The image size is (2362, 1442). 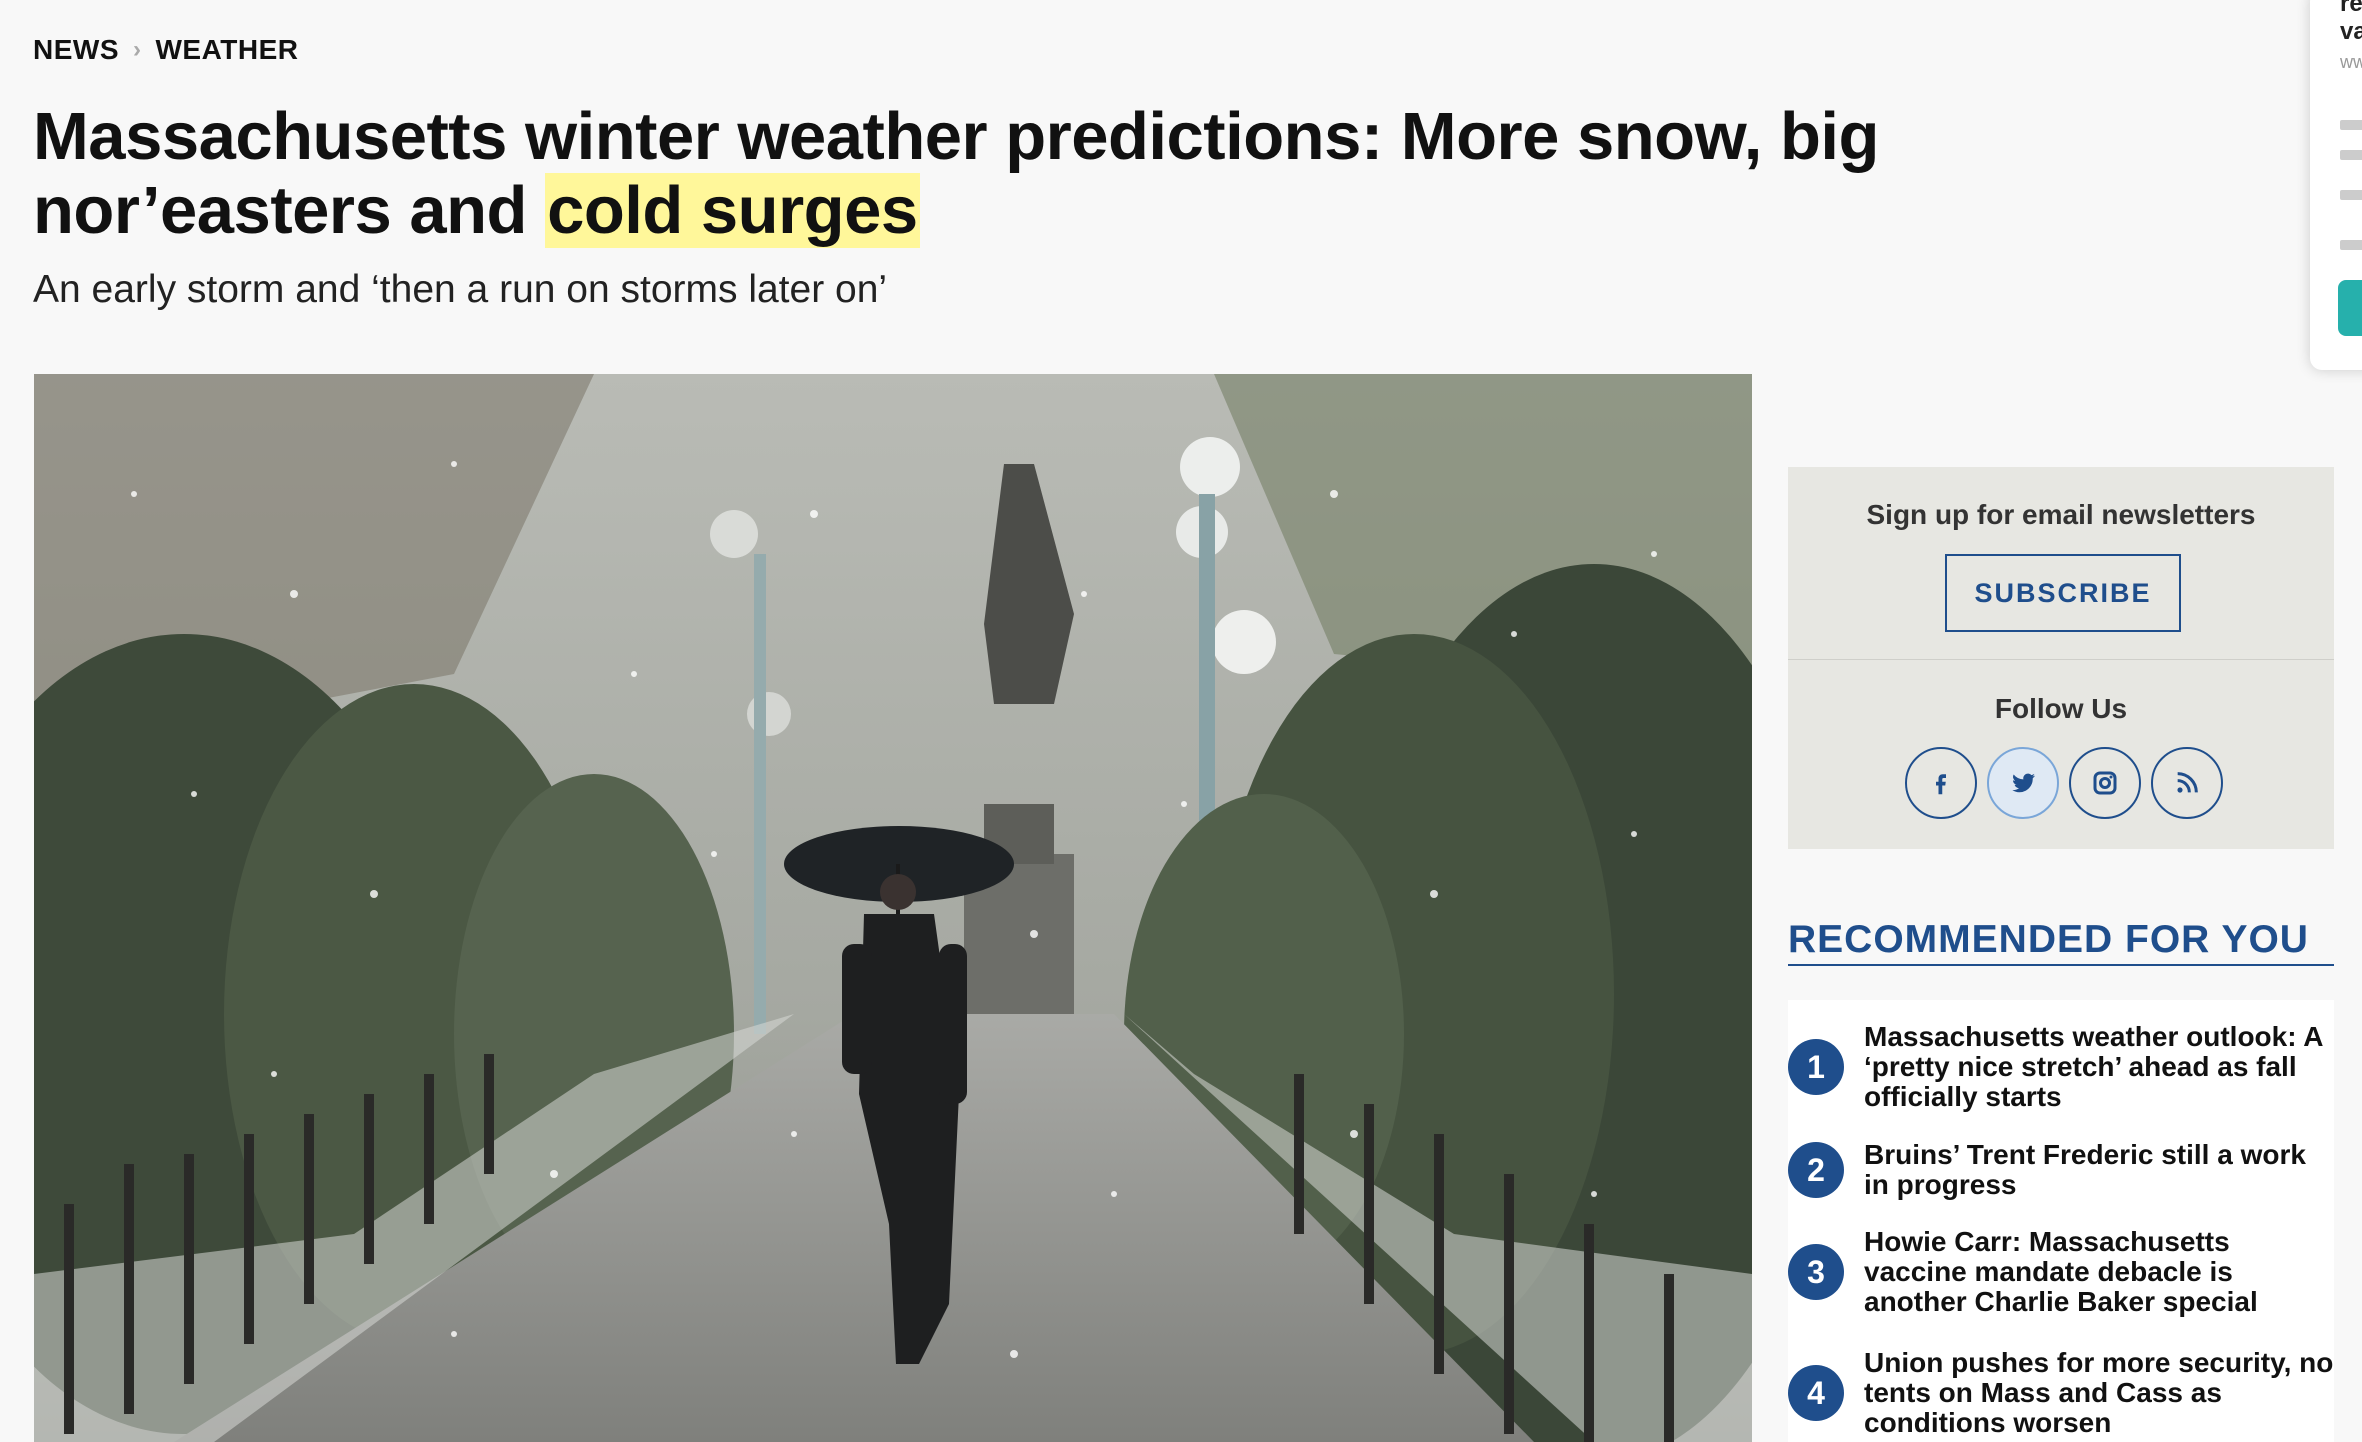 I want to click on subscribe-button: SUBSCRIBE, so click(x=2063, y=593).